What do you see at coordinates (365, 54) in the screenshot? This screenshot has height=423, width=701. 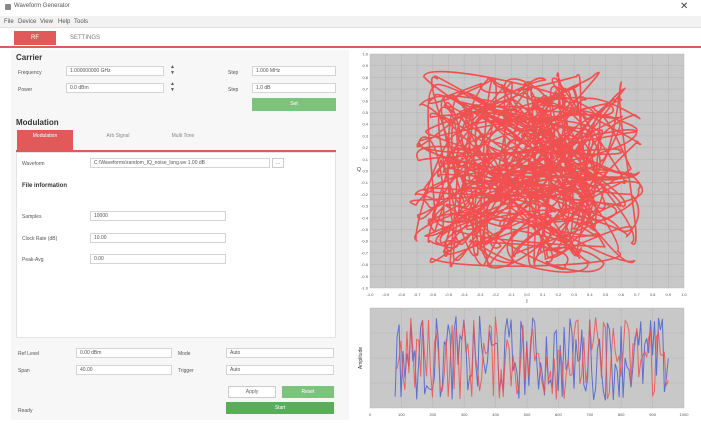 I see `y-tick-label: 1.0` at bounding box center [365, 54].